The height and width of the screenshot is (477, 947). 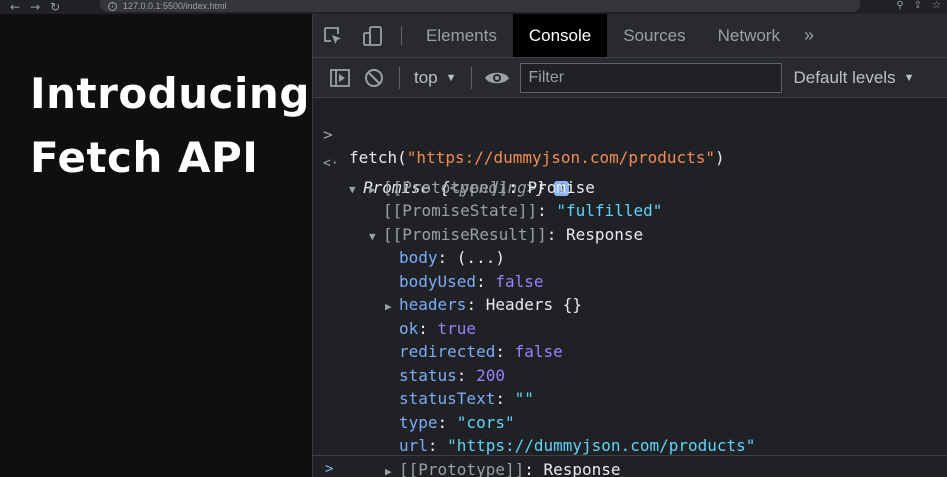 I want to click on address-bar: i 127.0.0.1:5500/index.html, so click(x=480, y=6).